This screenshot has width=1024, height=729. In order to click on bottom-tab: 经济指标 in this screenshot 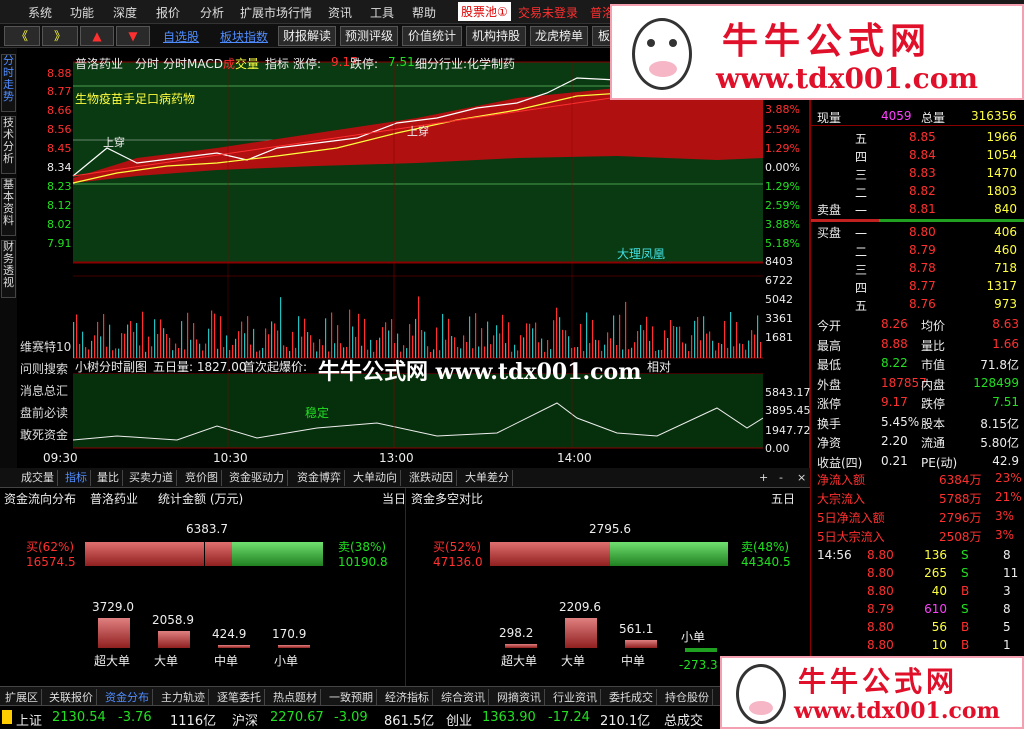, I will do `click(407, 697)`.